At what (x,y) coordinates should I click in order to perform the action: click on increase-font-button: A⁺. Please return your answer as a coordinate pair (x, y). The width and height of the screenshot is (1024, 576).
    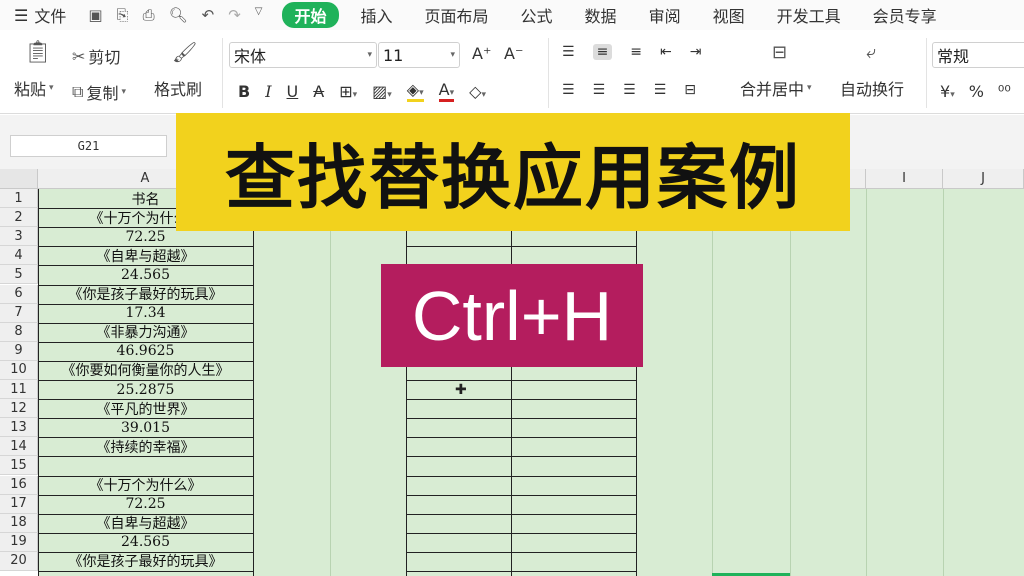
    Looking at the image, I should click on (481, 53).